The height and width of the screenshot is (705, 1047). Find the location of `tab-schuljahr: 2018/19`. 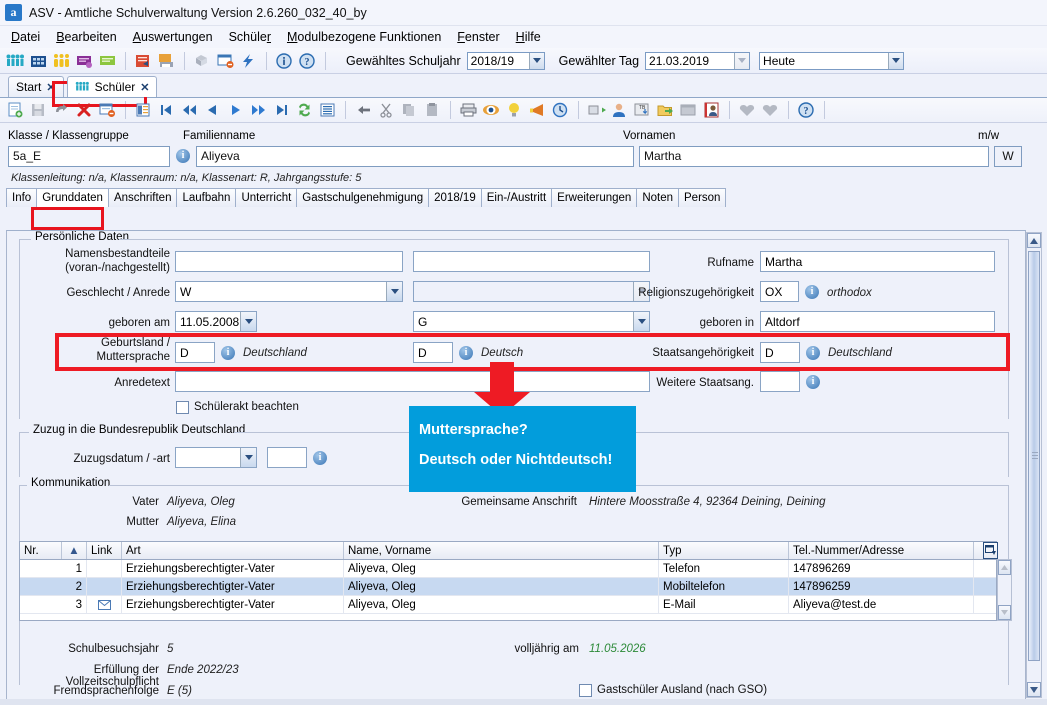

tab-schuljahr: 2018/19 is located at coordinates (455, 197).